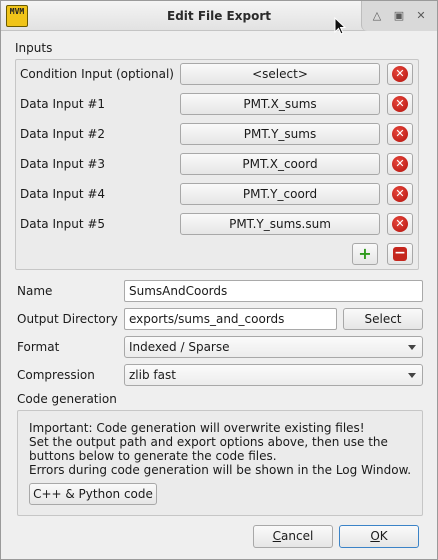 This screenshot has width=438, height=560. What do you see at coordinates (280, 194) in the screenshot?
I see `data-input-4-select-button: PMT.Y_coord` at bounding box center [280, 194].